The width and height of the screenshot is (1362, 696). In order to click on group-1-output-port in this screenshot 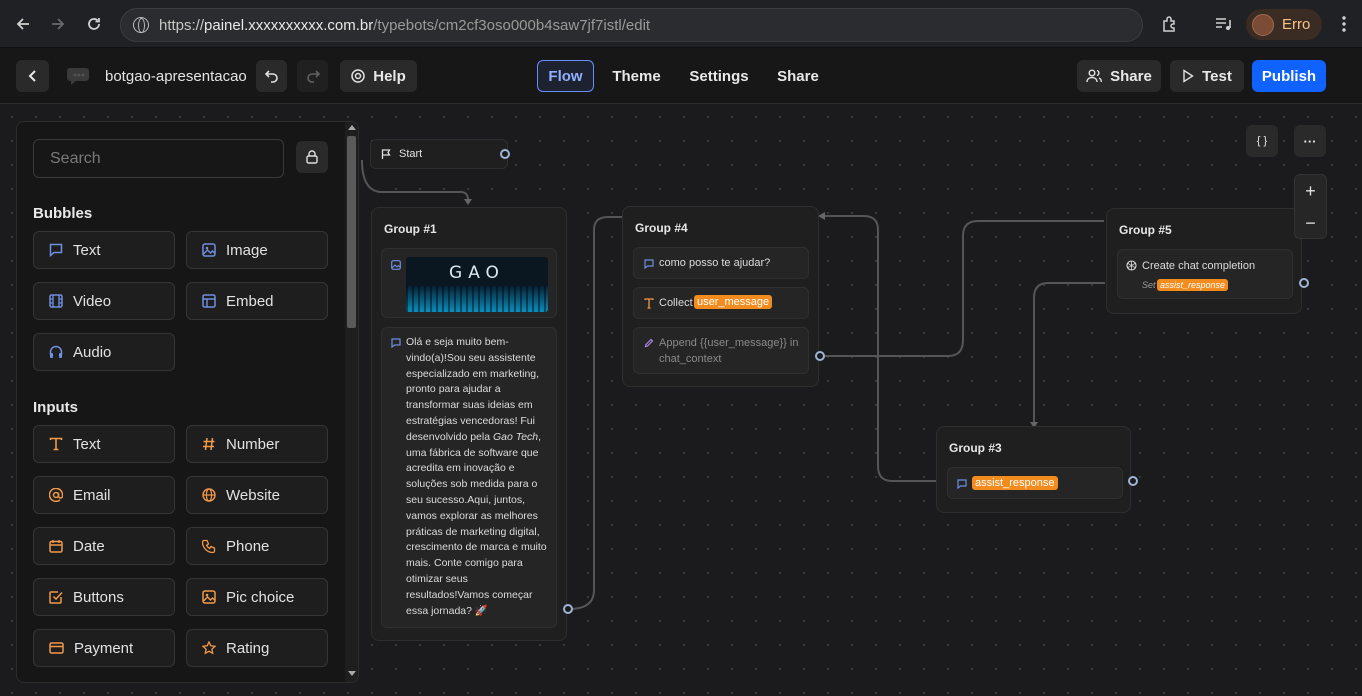, I will do `click(568, 609)`.